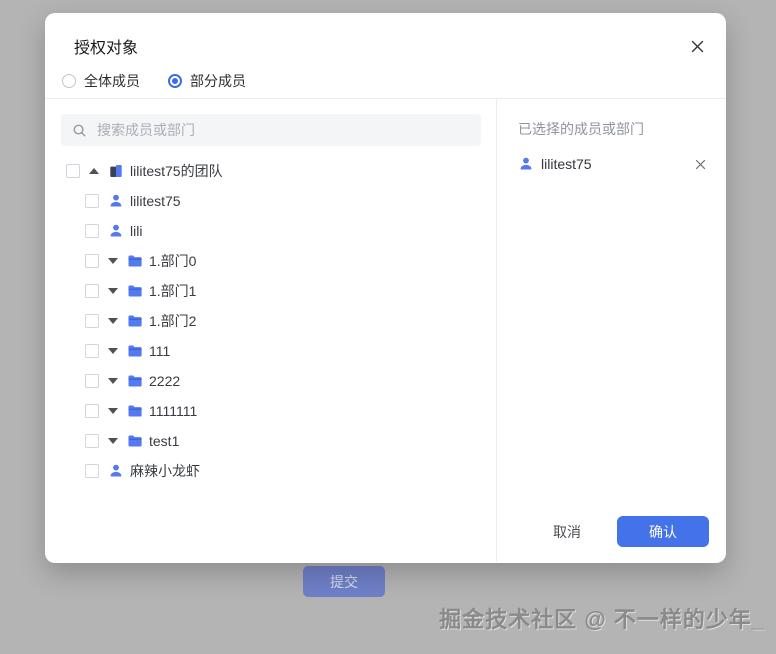 Image resolution: width=776 pixels, height=654 pixels. What do you see at coordinates (581, 129) in the screenshot?
I see `selected-panel-header: 已选择的成员或部门` at bounding box center [581, 129].